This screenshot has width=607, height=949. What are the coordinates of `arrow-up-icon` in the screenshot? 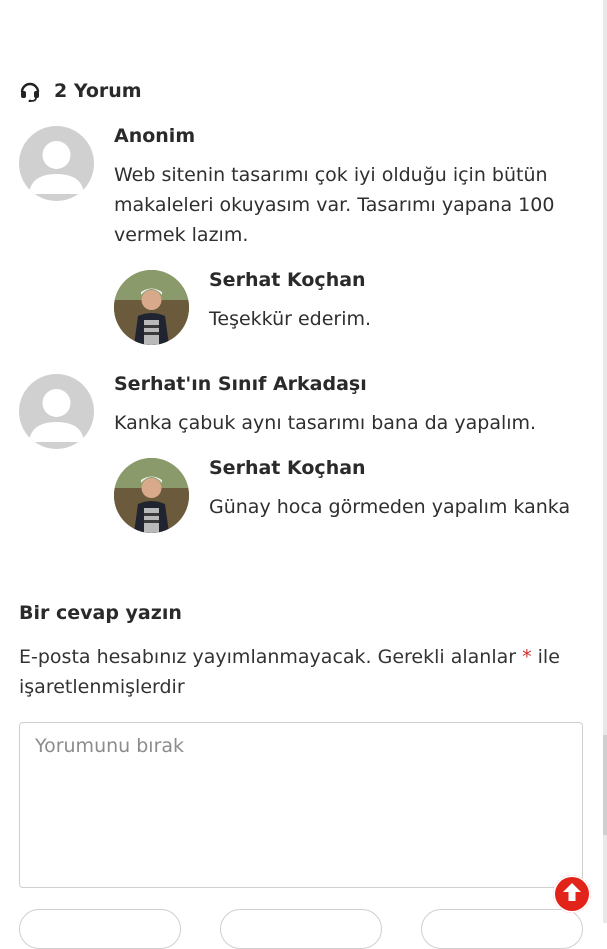 It's located at (572, 894).